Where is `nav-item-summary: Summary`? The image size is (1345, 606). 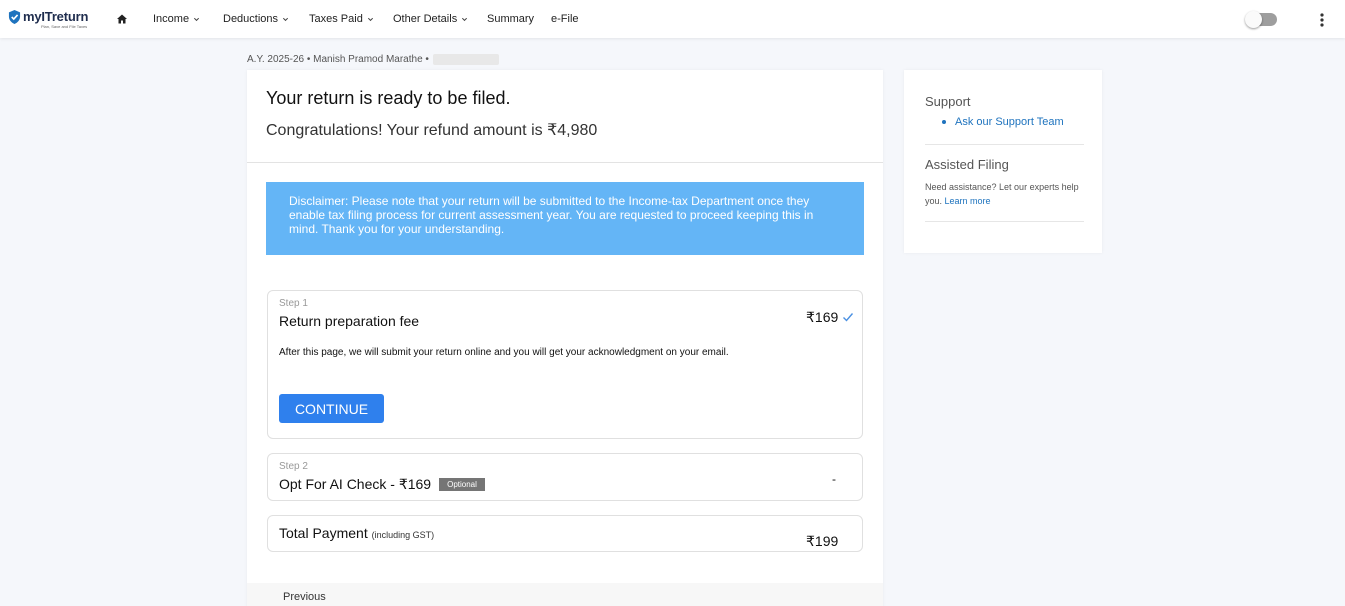 nav-item-summary: Summary is located at coordinates (510, 19).